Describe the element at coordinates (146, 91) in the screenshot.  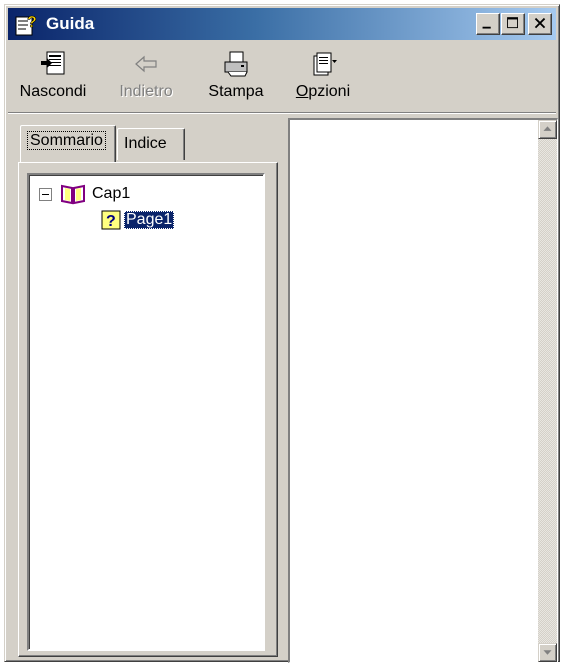
I see `back-label: Indietro` at that location.